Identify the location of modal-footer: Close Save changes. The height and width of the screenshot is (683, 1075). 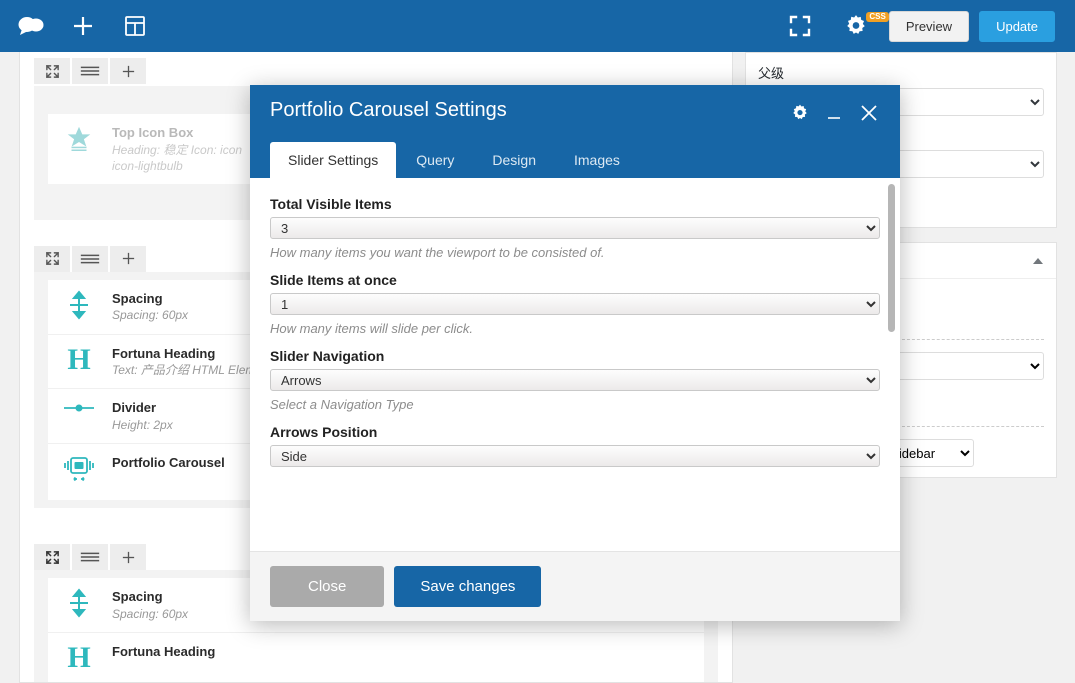
(575, 586).